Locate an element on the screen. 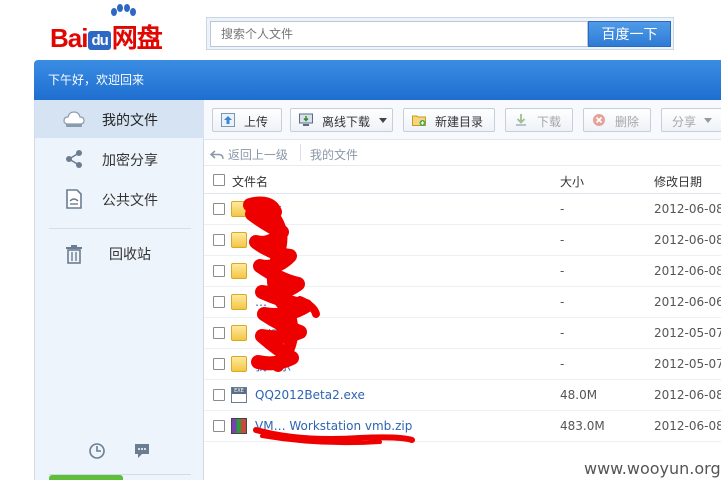 This screenshot has width=721, height=480. column-header-name: 文件名 is located at coordinates (250, 181).